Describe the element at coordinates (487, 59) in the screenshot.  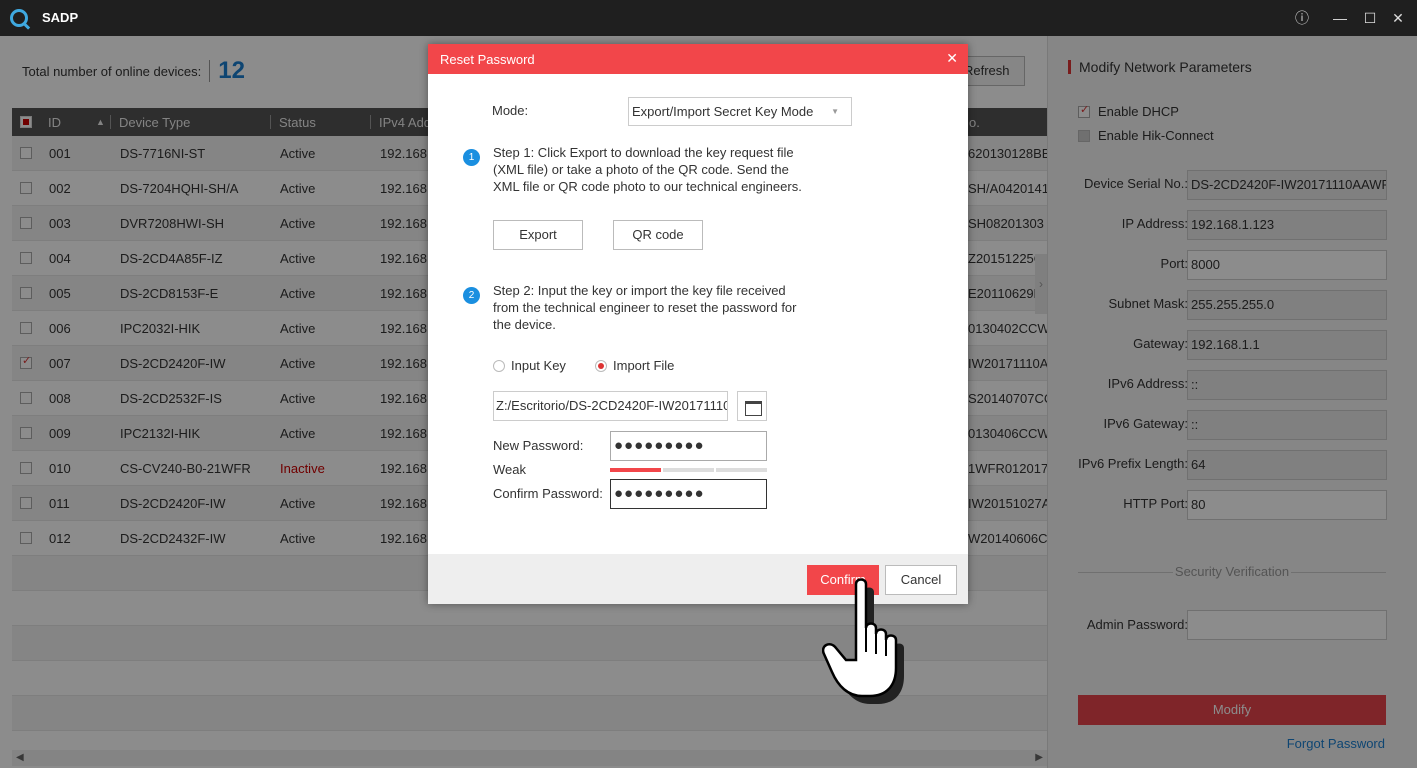
I see `dialog-title: Reset Password` at that location.